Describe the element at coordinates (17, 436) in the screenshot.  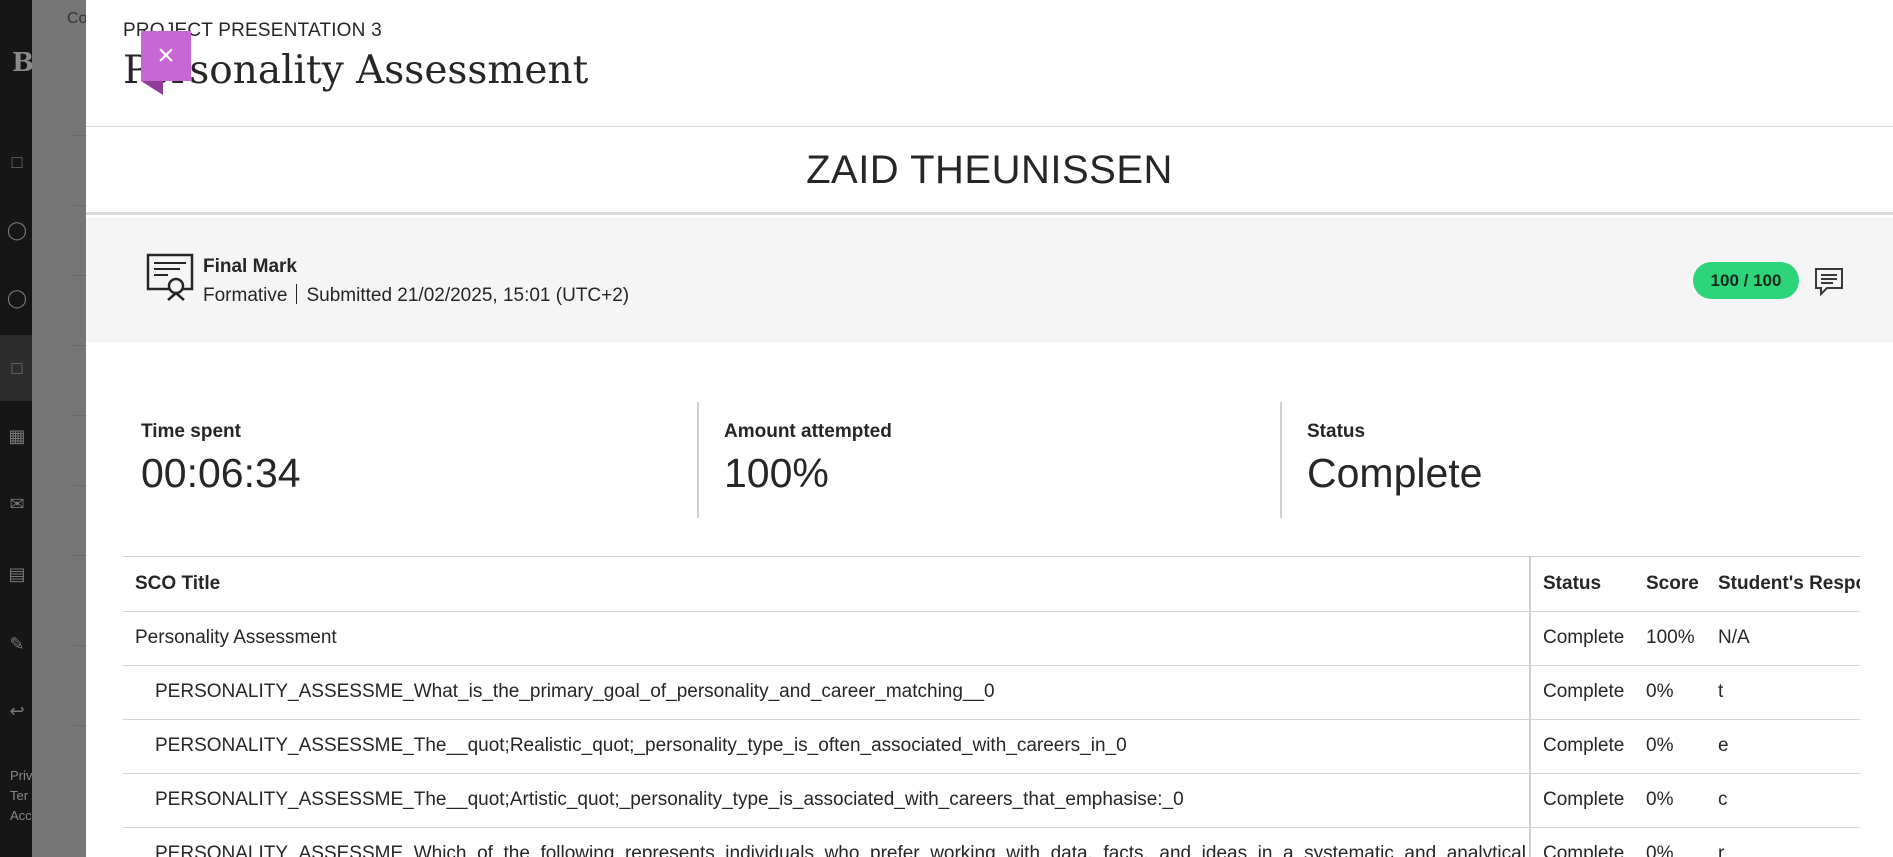
I see `calendar-icon: ▦` at that location.